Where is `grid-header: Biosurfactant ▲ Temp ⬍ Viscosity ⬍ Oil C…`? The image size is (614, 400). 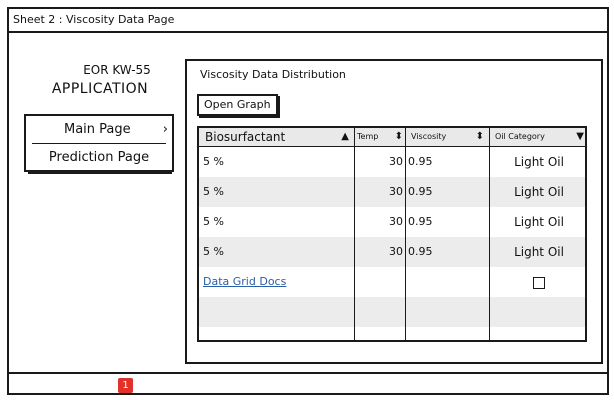
grid-header: Biosurfactant ▲ Temp ⬍ Viscosity ⬍ Oil C… is located at coordinates (392, 137).